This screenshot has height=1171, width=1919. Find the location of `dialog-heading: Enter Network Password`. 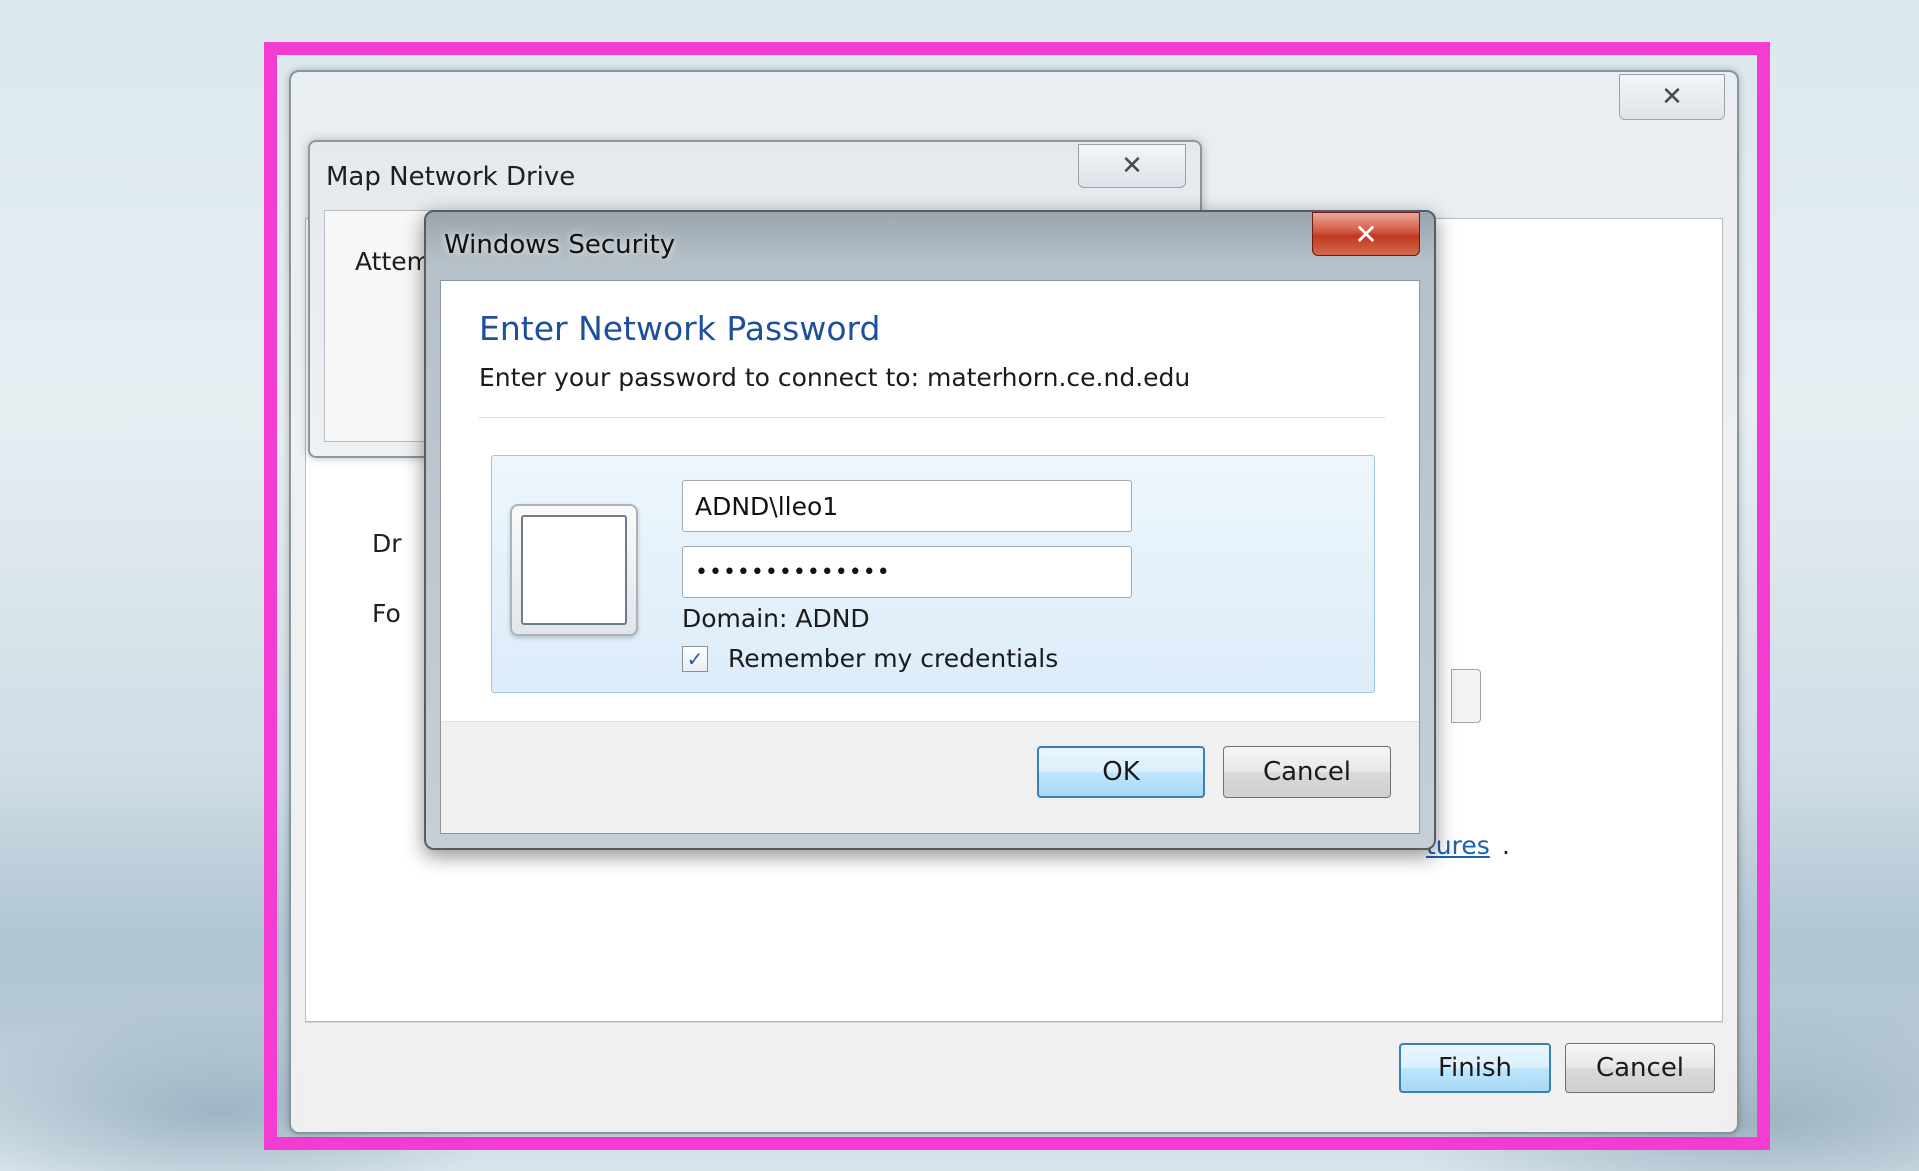

dialog-heading: Enter Network Password is located at coordinates (680, 328).